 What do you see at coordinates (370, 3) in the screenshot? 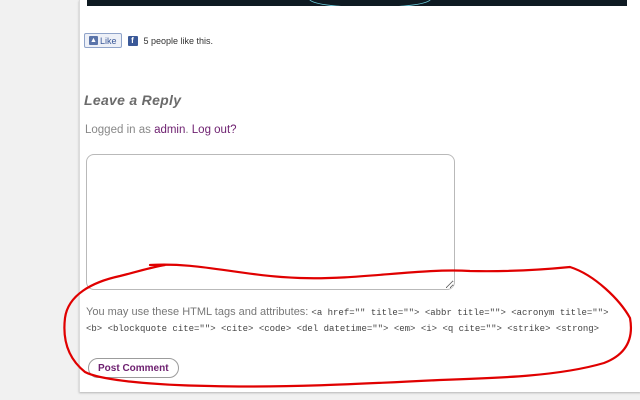
I see `image-glow-ring` at bounding box center [370, 3].